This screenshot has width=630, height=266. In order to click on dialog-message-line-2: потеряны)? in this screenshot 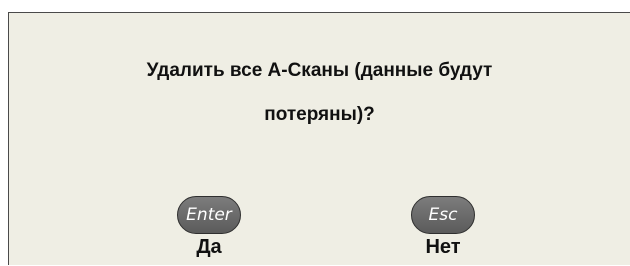, I will do `click(319, 114)`.